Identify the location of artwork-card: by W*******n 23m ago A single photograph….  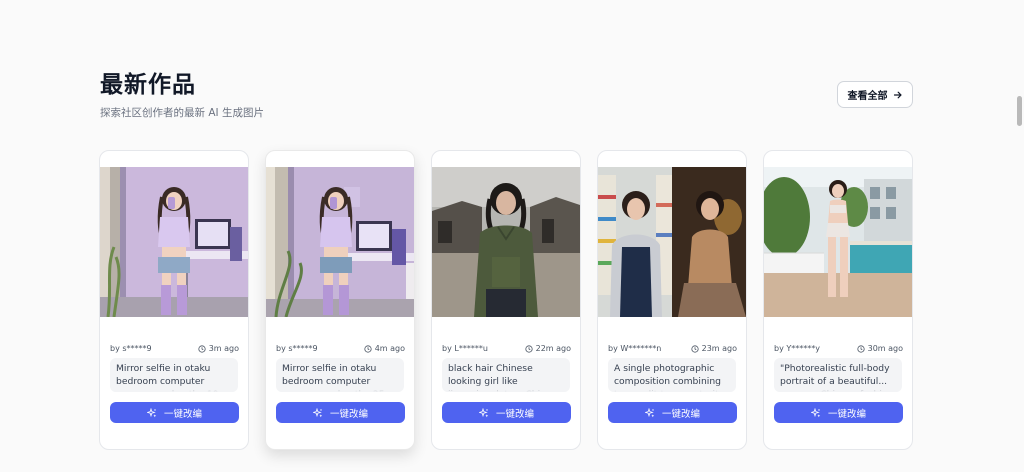
(672, 300).